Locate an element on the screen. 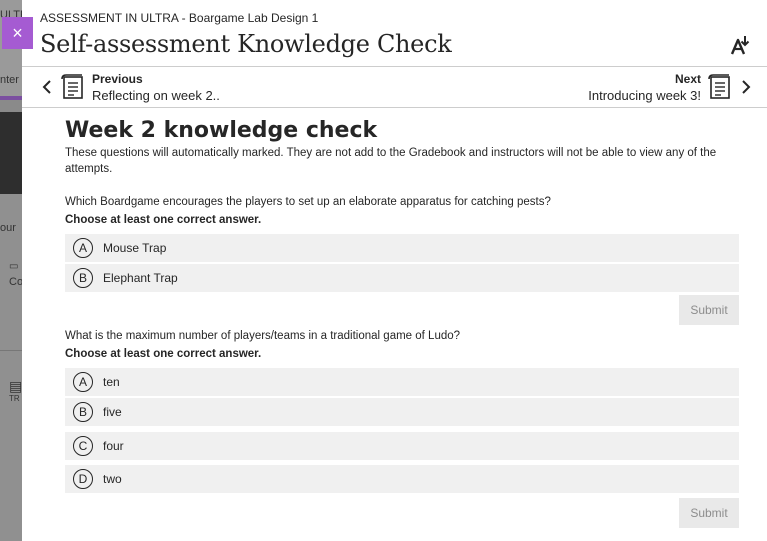  background-divider is located at coordinates (11, 350).